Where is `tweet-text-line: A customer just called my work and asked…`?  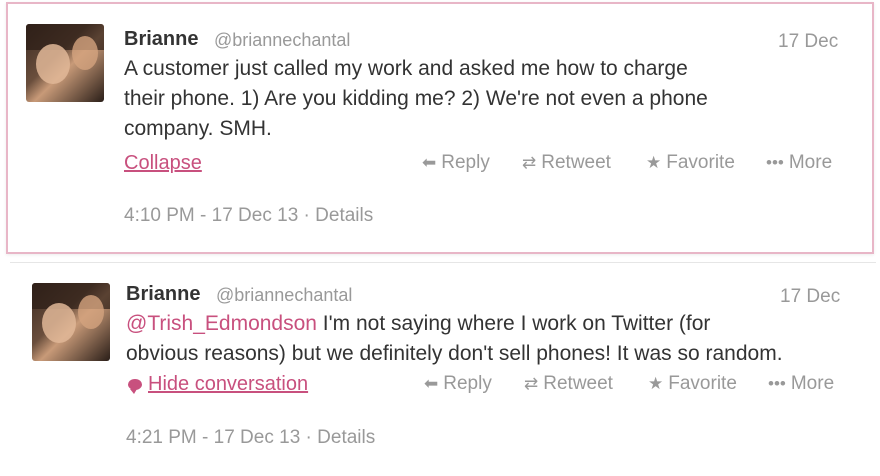 tweet-text-line: A customer just called my work and asked… is located at coordinates (406, 68).